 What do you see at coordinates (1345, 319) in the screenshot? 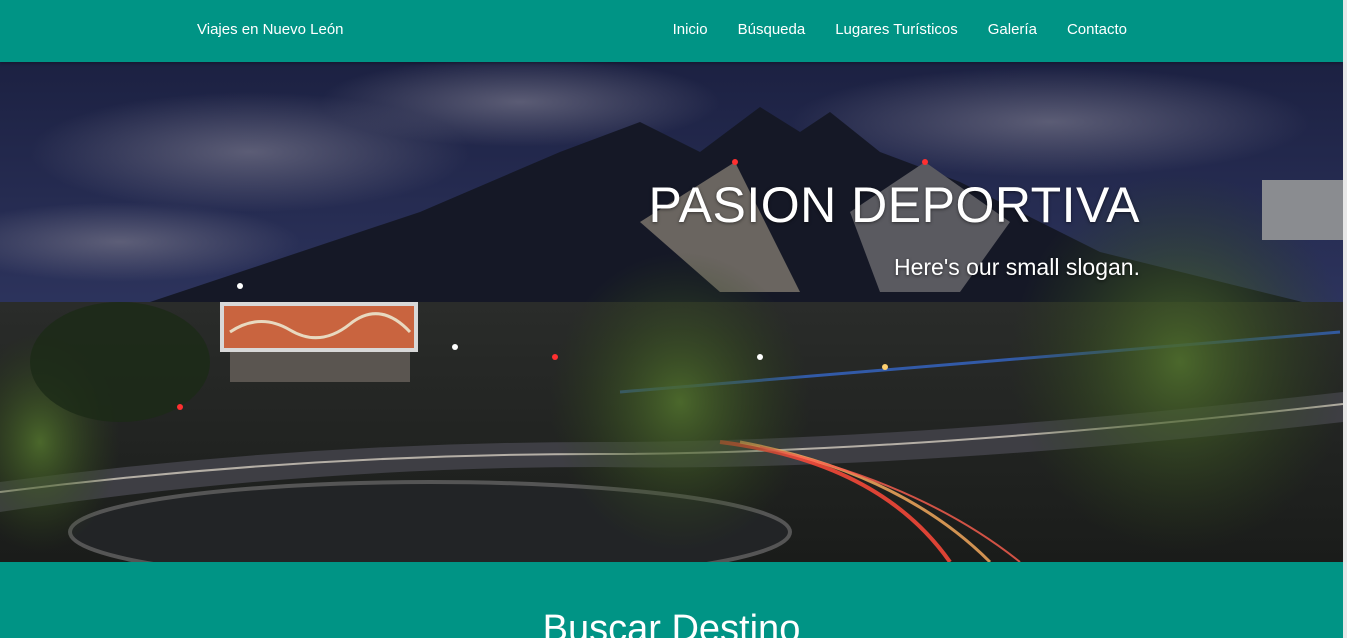
I see `vertical-scrollbar` at bounding box center [1345, 319].